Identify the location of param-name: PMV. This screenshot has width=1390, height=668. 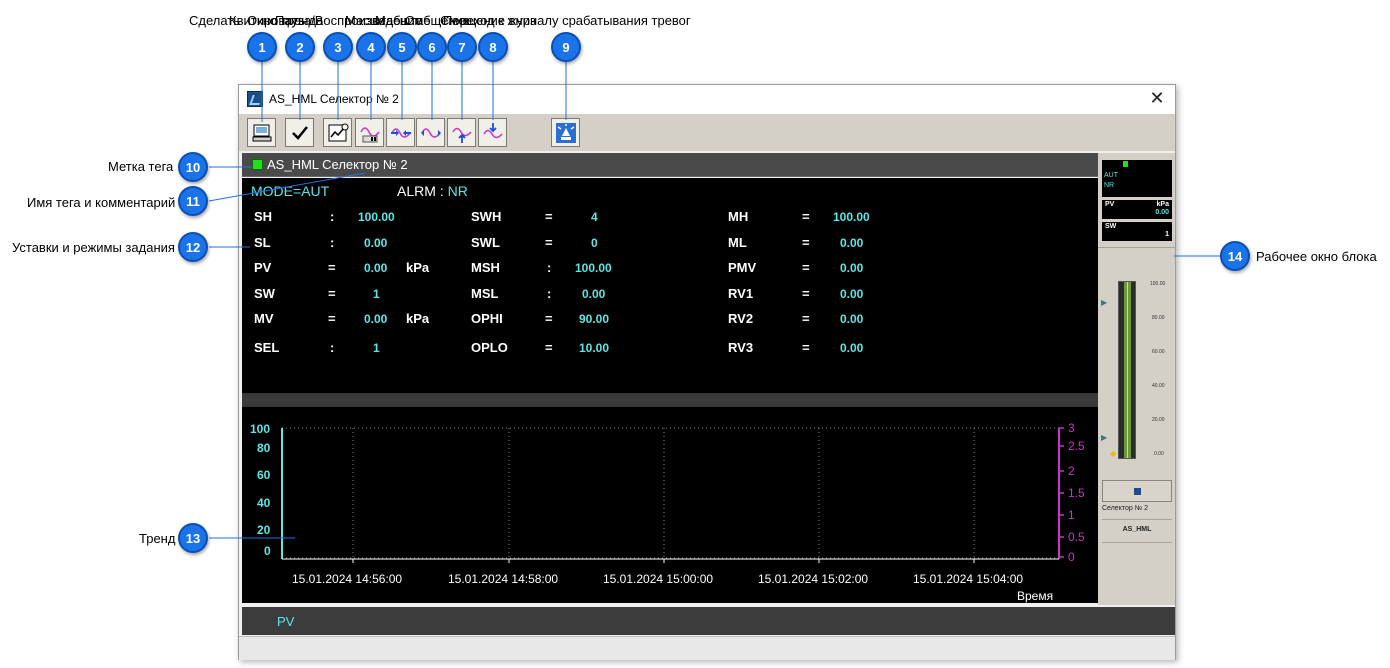
(742, 267).